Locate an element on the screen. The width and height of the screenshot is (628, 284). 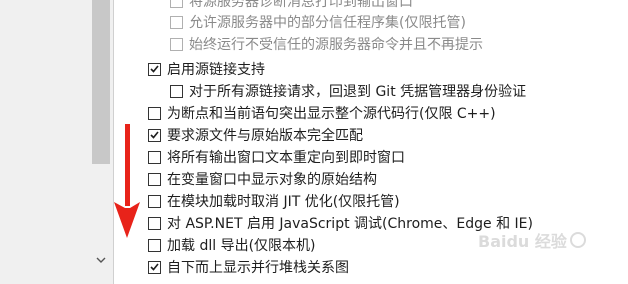
option-row: 将所有输出窗口文本重定向到即时窗口 is located at coordinates (276, 157).